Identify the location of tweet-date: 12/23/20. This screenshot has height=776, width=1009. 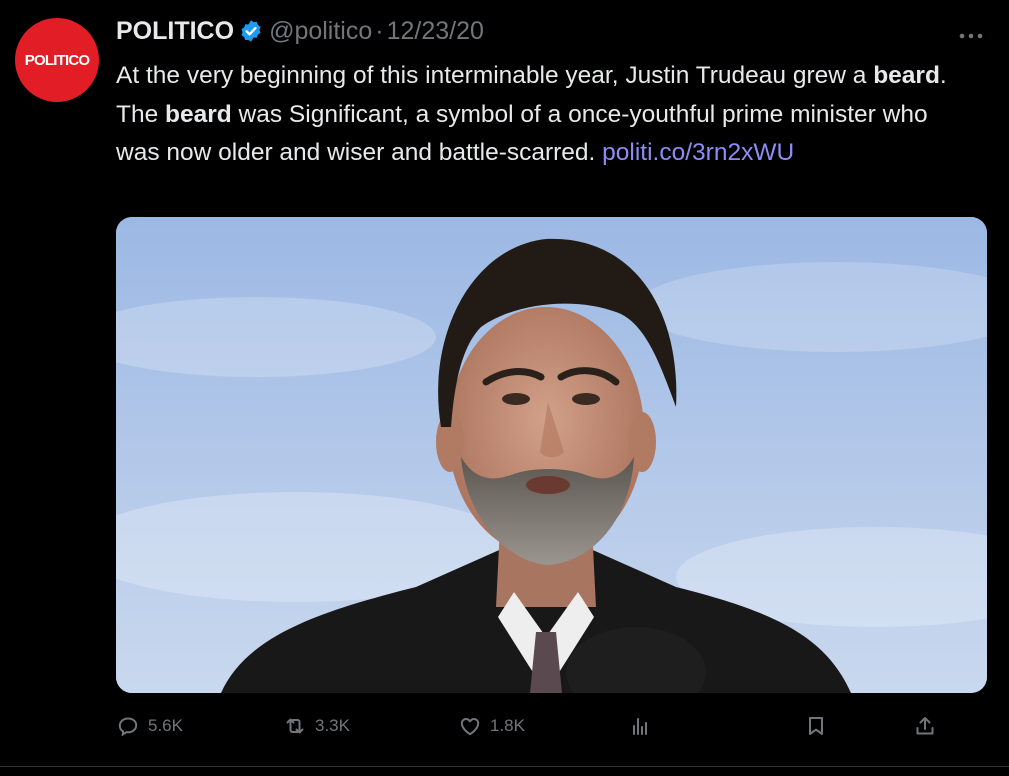
(435, 31).